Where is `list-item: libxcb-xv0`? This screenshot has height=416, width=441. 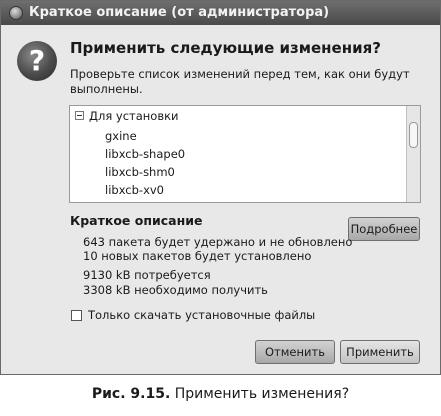 list-item: libxcb-xv0 is located at coordinates (134, 190).